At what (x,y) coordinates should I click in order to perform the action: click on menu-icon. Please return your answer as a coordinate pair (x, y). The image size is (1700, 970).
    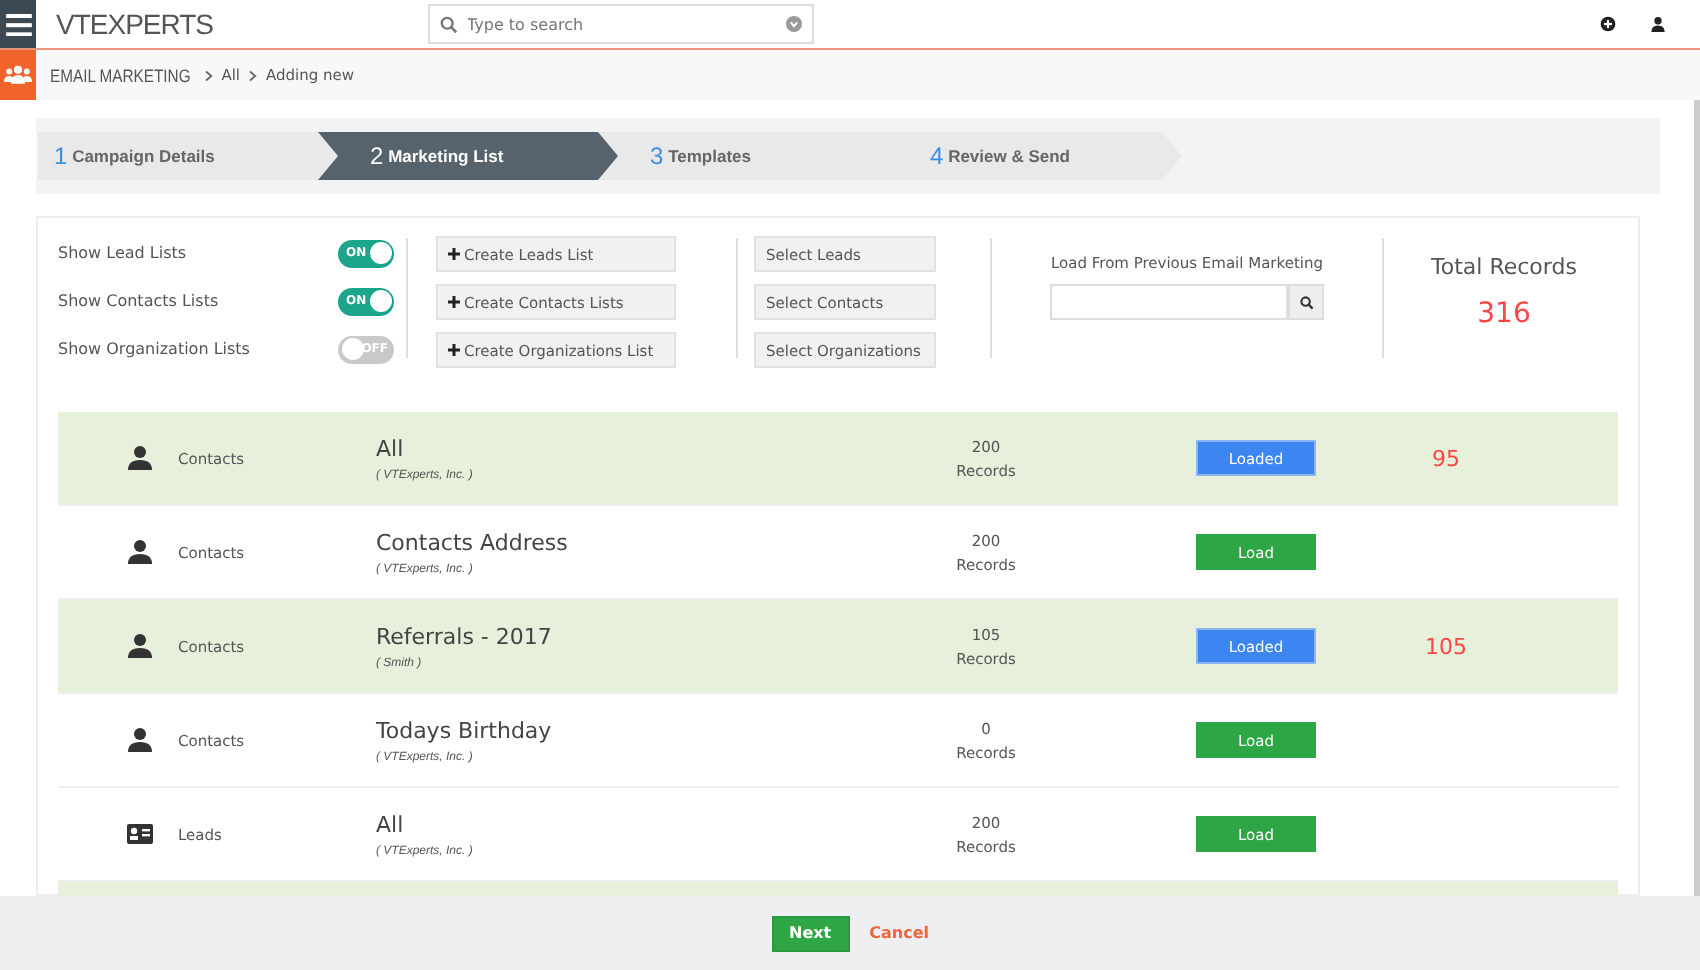
    Looking at the image, I should click on (18, 24).